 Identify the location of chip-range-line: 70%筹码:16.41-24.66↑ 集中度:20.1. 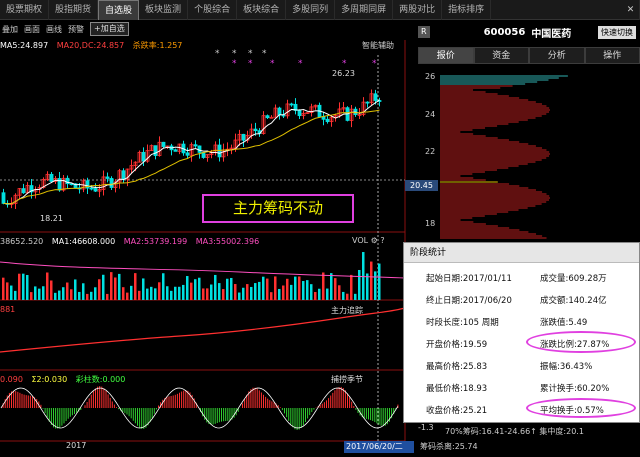
(514, 431).